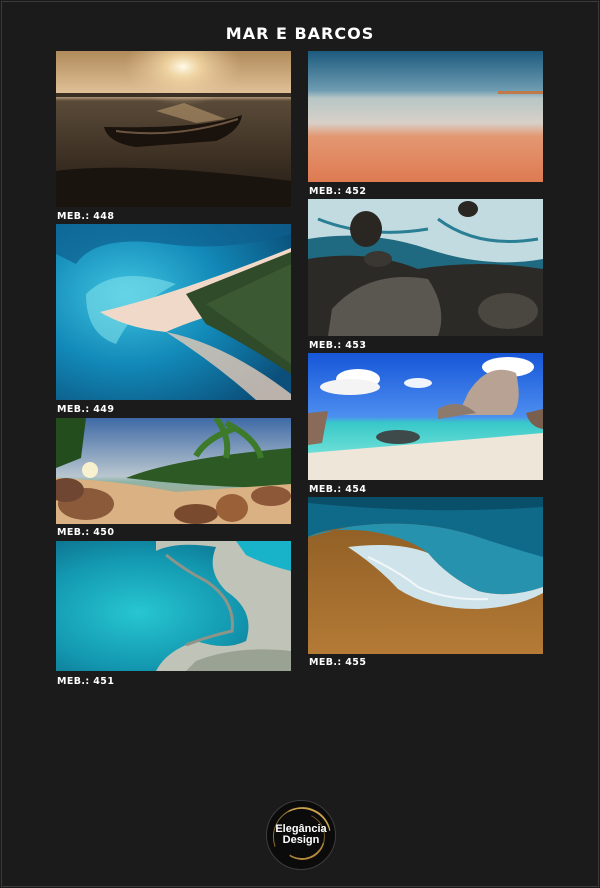 The width and height of the screenshot is (600, 888). I want to click on elegancia-design-logo: Elegância Design, so click(301, 835).